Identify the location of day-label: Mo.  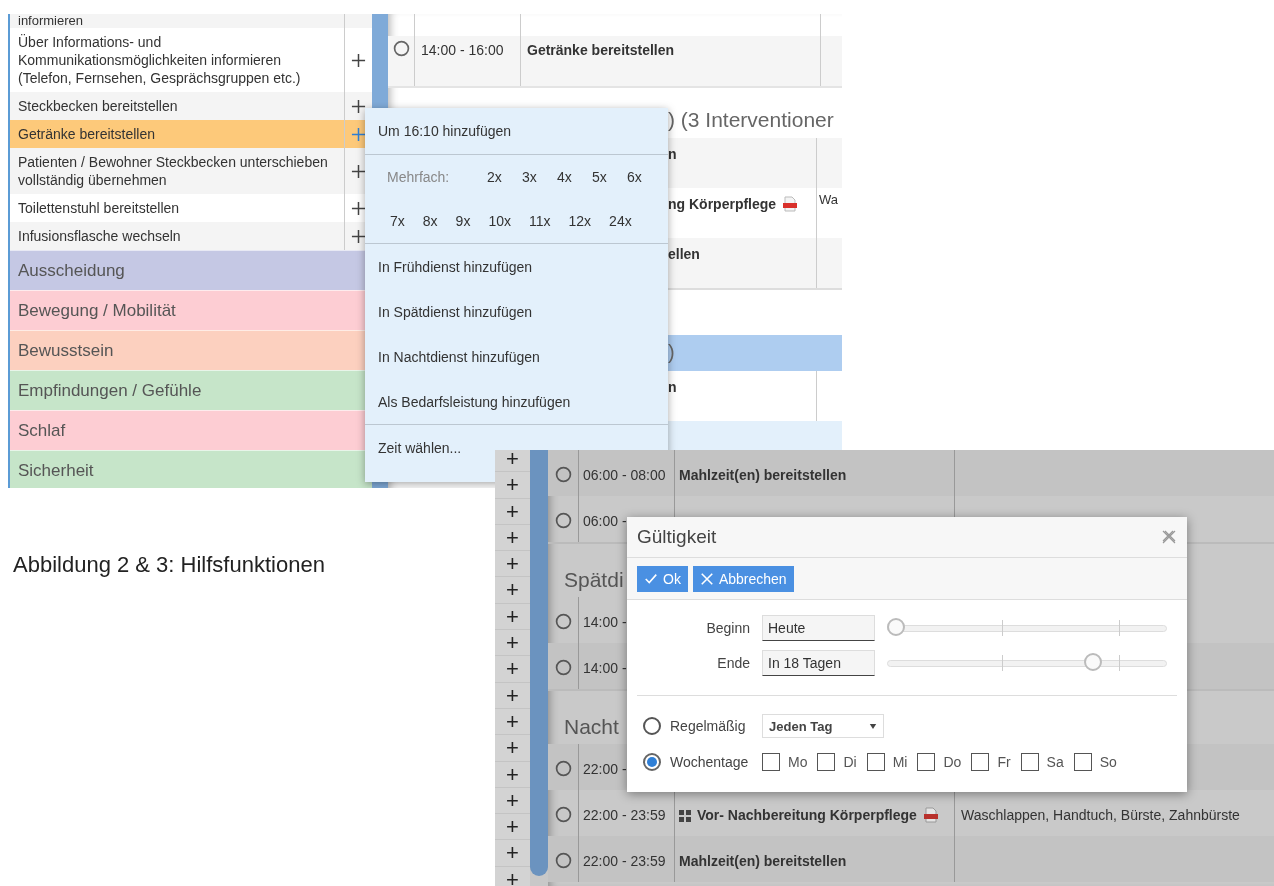
(797, 762).